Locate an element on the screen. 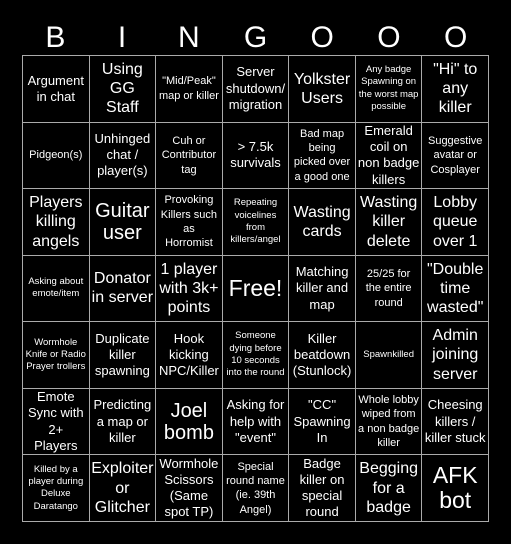  bingo-cell: Guitar user is located at coordinates (123, 222).